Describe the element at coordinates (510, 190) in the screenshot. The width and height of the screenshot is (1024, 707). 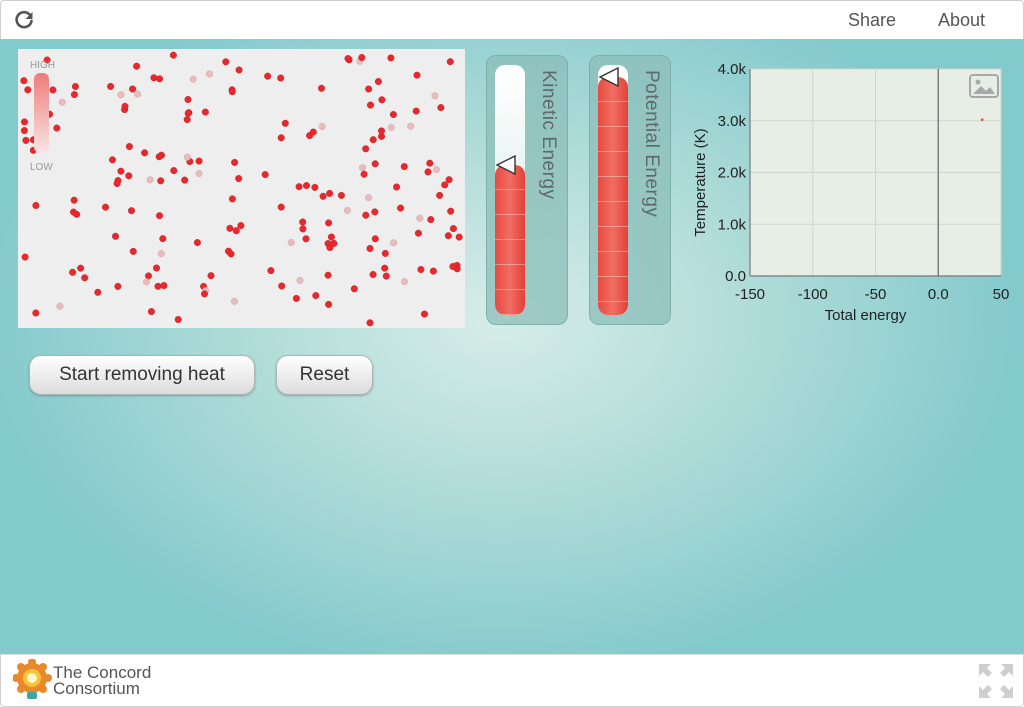
I see `kinetic-energy-tube` at that location.